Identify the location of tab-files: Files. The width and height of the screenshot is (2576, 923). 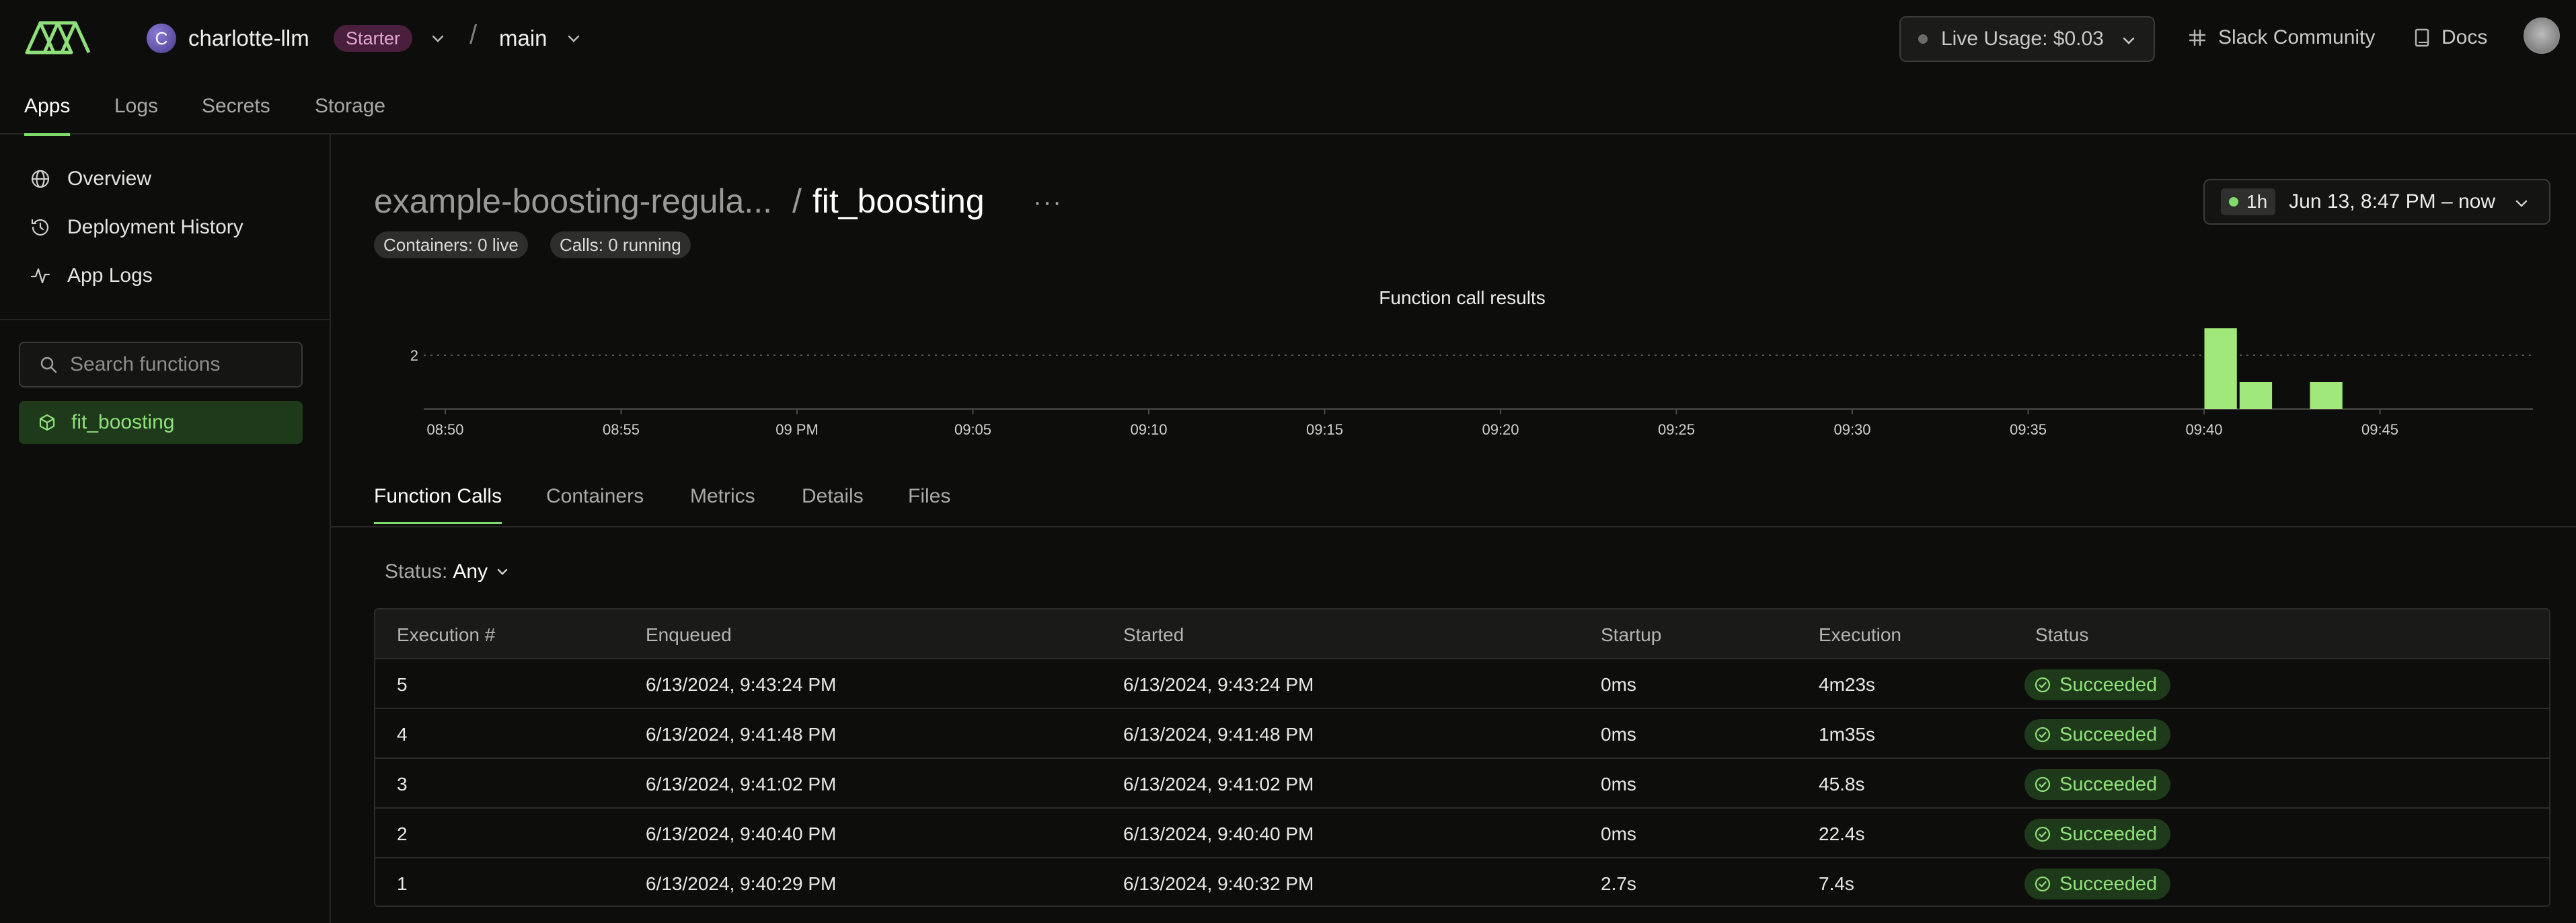
(929, 496).